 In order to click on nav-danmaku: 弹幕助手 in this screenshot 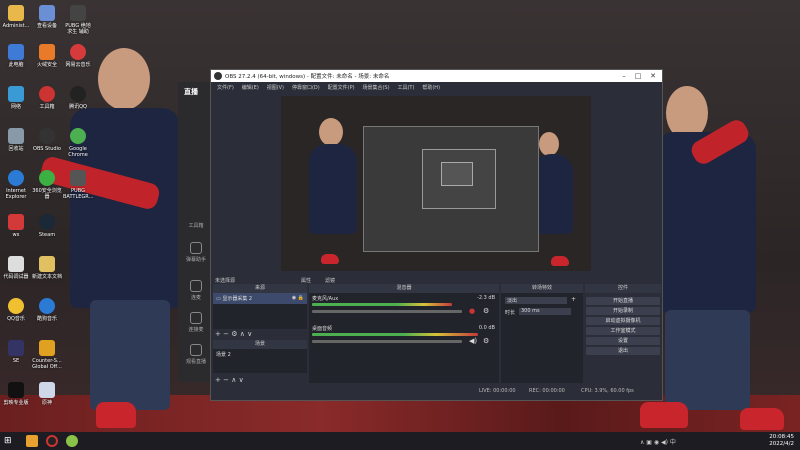, I will do `click(196, 252)`.